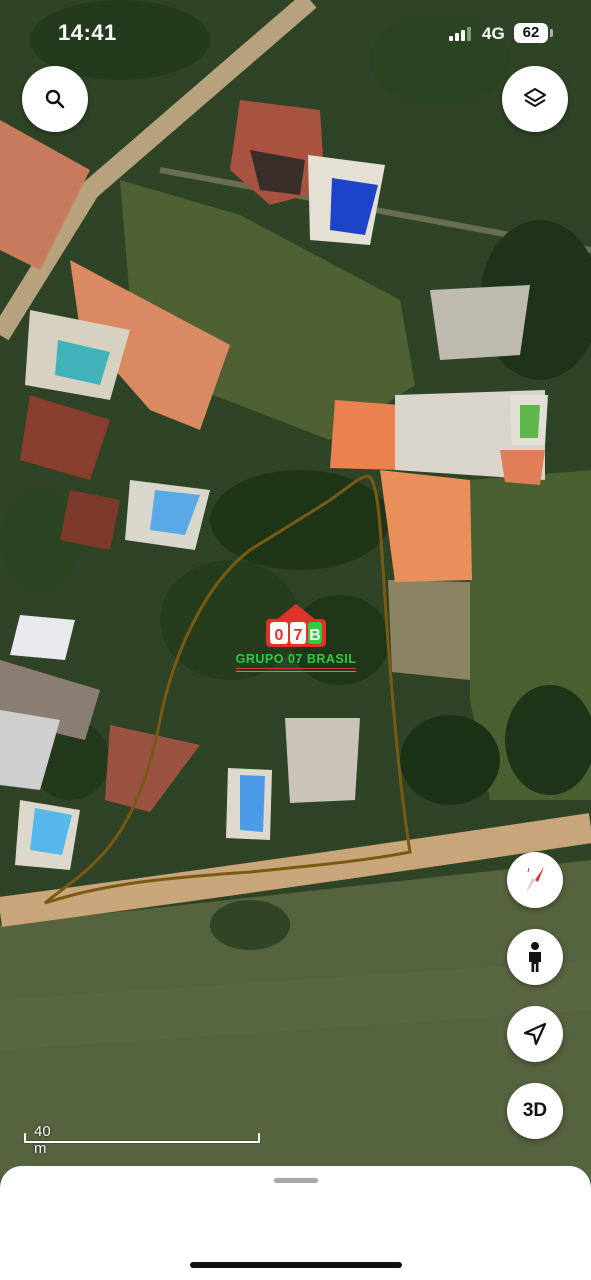  What do you see at coordinates (296, 1180) in the screenshot?
I see `sheet-grabber` at bounding box center [296, 1180].